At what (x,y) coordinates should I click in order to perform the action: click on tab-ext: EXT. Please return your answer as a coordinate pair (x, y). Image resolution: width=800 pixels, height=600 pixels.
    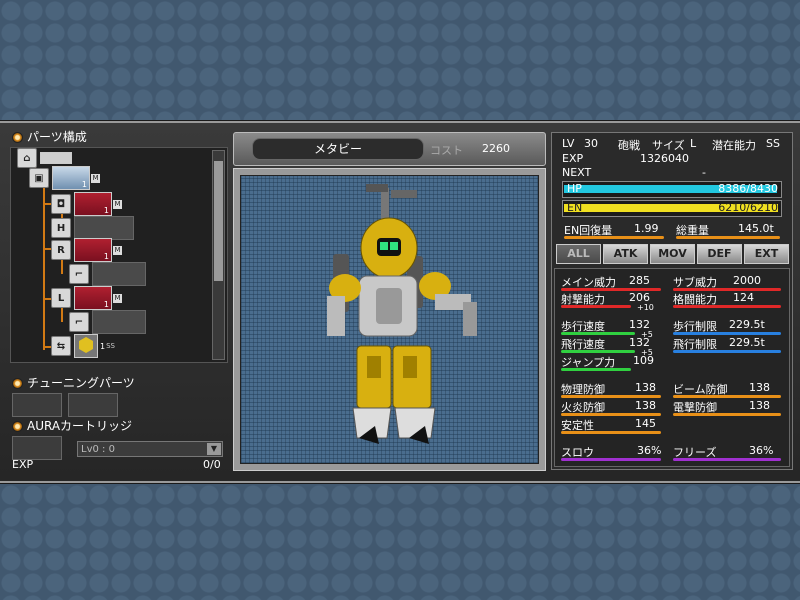
    Looking at the image, I should click on (766, 254).